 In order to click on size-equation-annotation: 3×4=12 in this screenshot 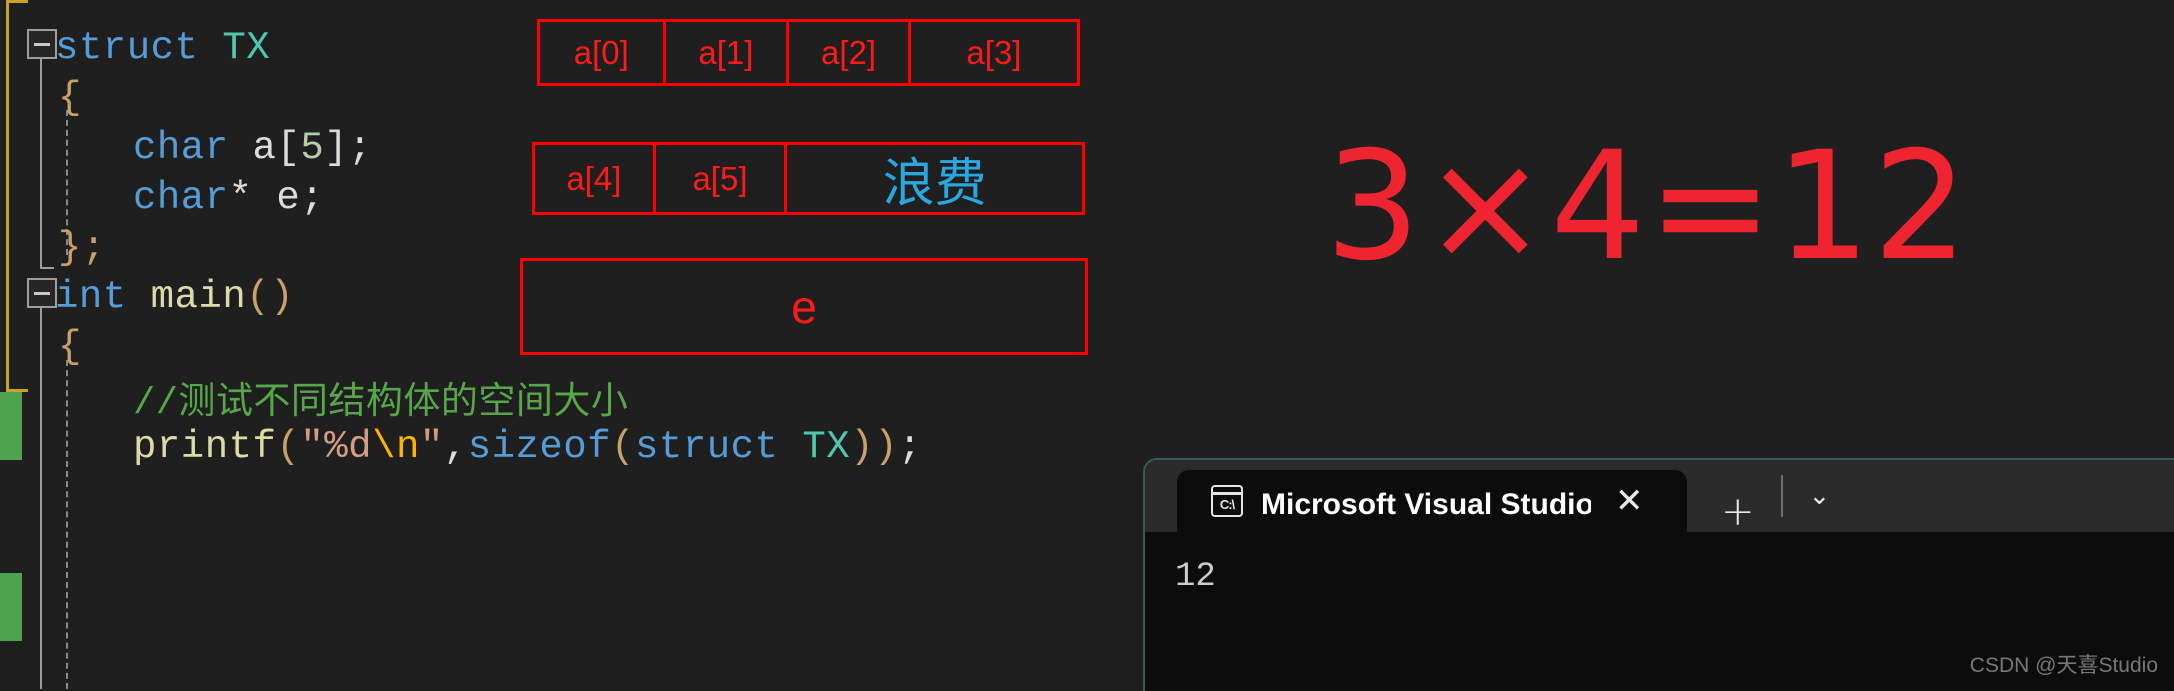, I will do `click(1648, 207)`.